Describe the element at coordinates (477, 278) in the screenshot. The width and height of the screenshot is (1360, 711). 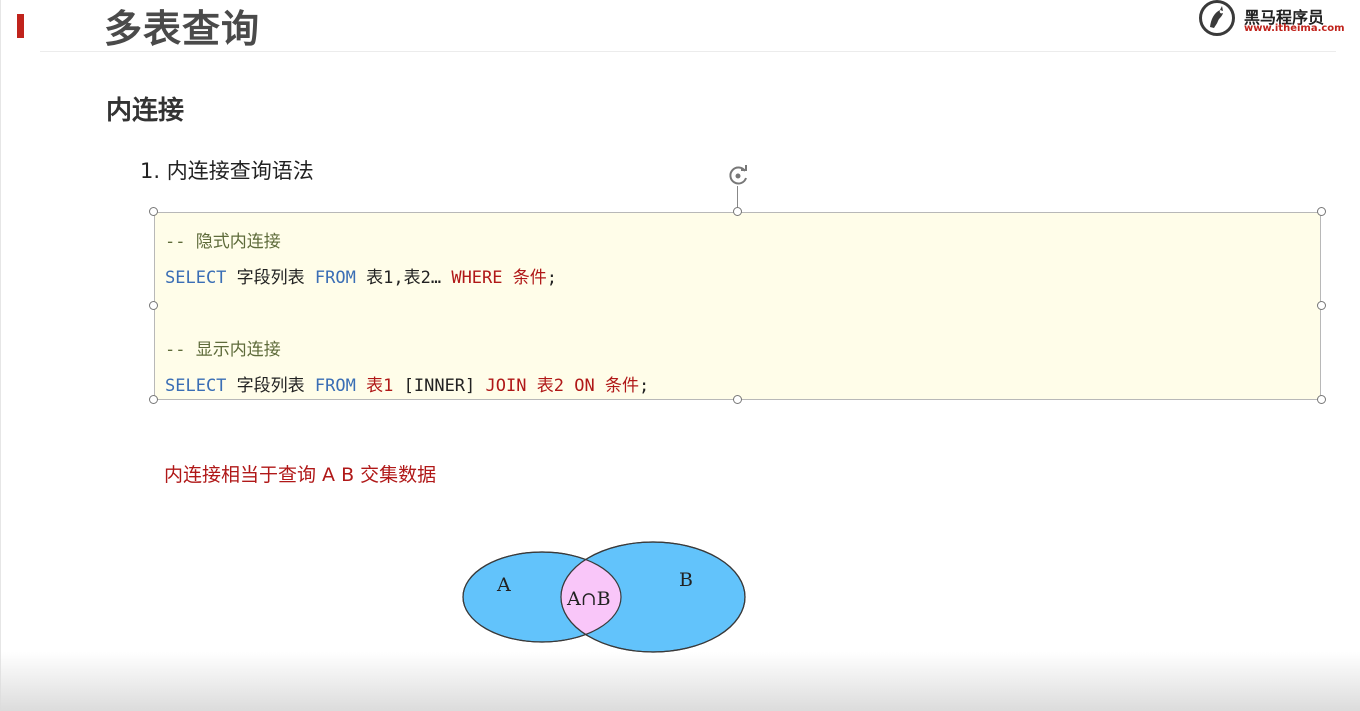
I see `keyword-where: WHERE` at that location.